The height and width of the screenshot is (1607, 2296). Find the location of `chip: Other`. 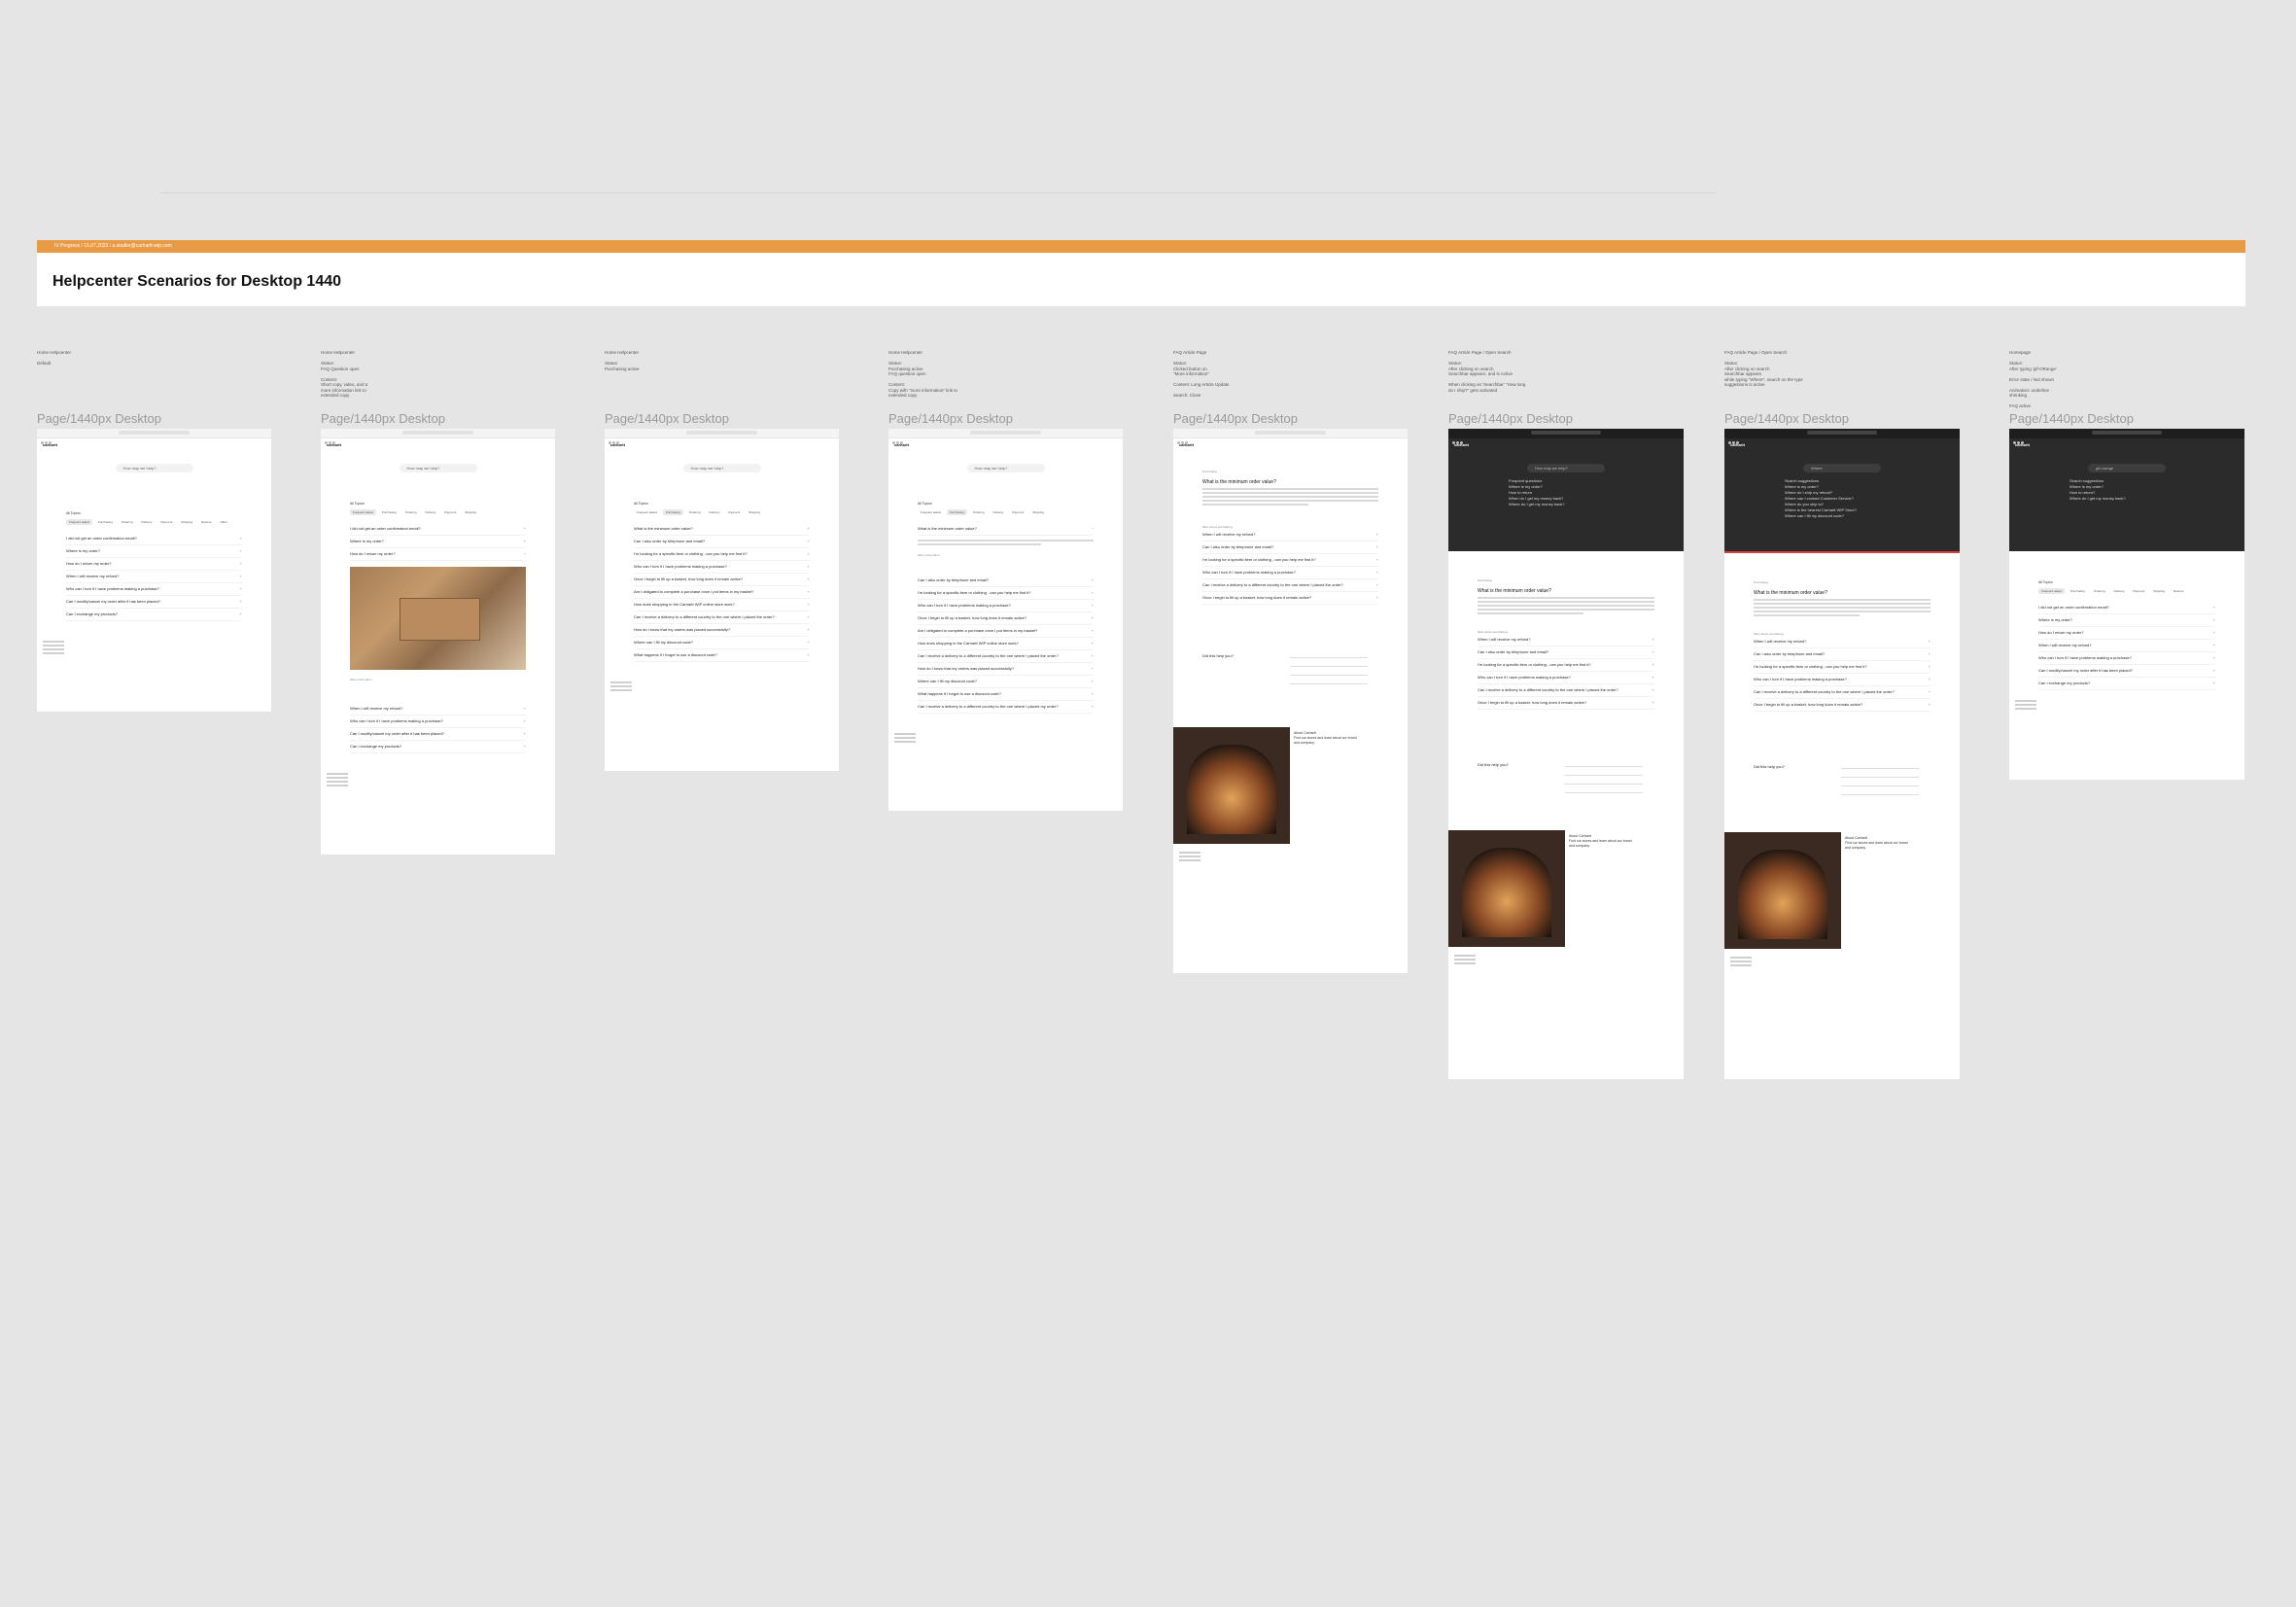

chip: Other is located at coordinates (223, 522).